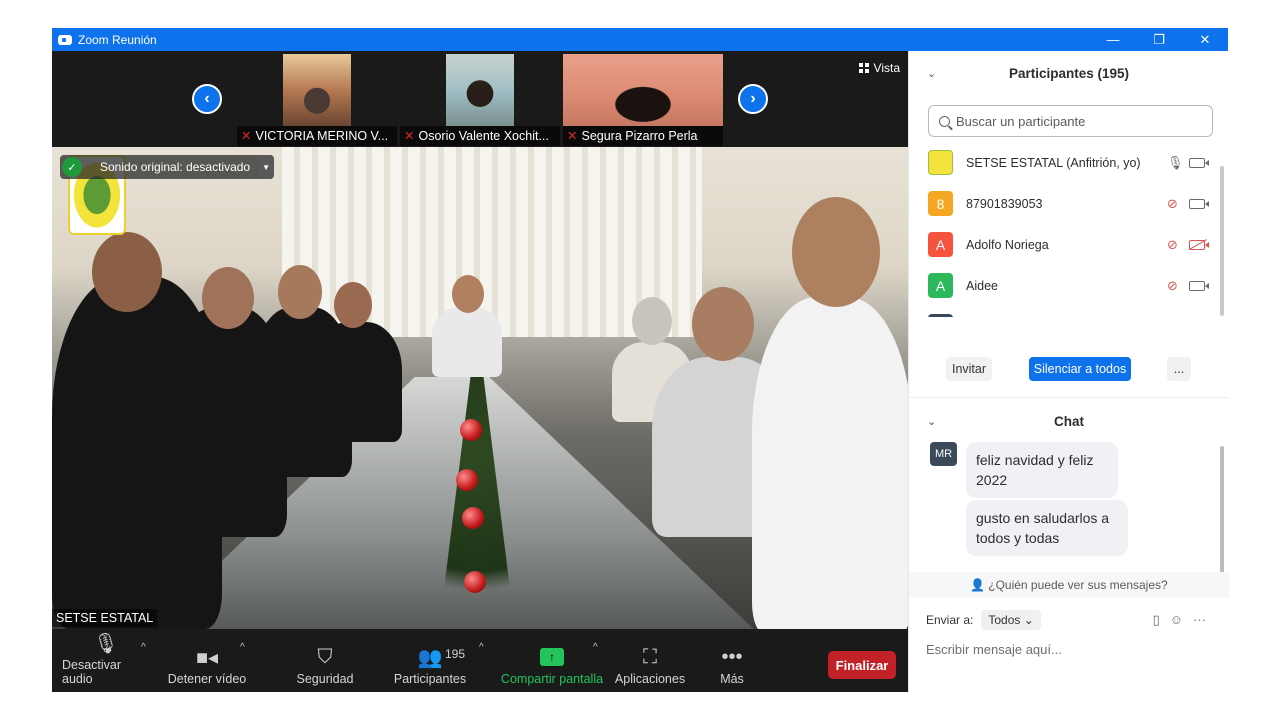 This screenshot has width=1280, height=720. What do you see at coordinates (1021, 121) in the screenshot?
I see `search-placeholder: Buscar un participante` at bounding box center [1021, 121].